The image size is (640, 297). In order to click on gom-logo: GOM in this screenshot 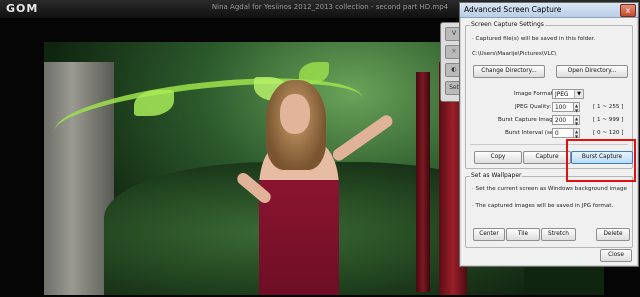, I will do `click(22, 8)`.